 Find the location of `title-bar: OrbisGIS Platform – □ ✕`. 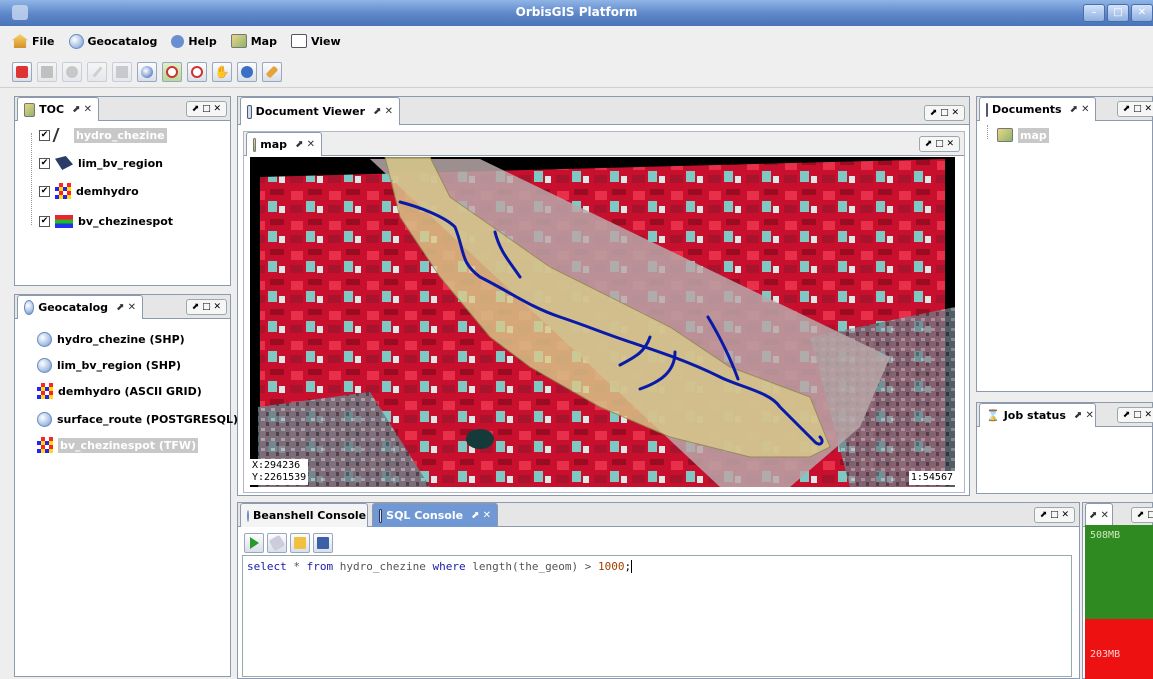

title-bar: OrbisGIS Platform – □ ✕ is located at coordinates (576, 13).